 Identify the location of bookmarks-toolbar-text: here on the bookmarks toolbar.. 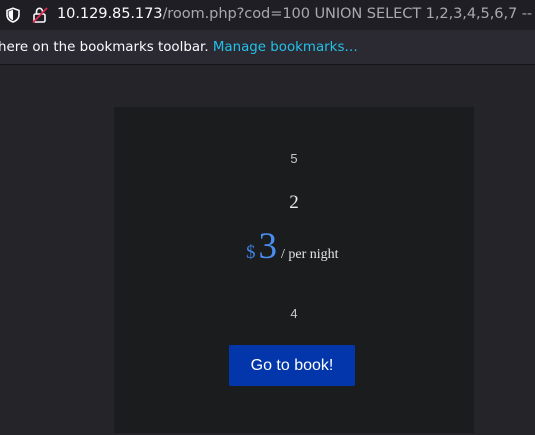
(104, 47).